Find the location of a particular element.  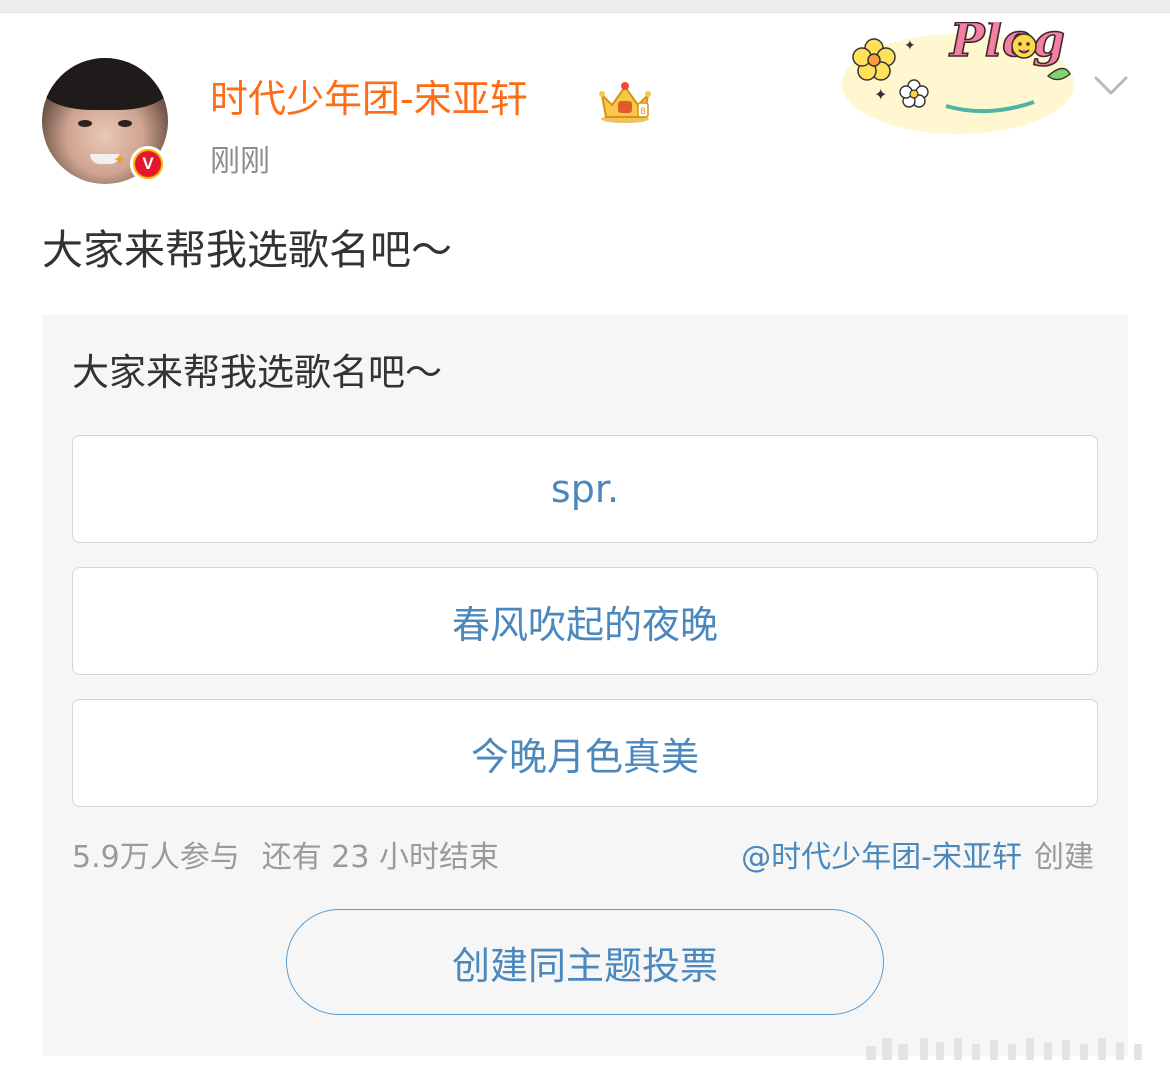

poll-title: 大家来帮我选歌名吧～ is located at coordinates (257, 372).